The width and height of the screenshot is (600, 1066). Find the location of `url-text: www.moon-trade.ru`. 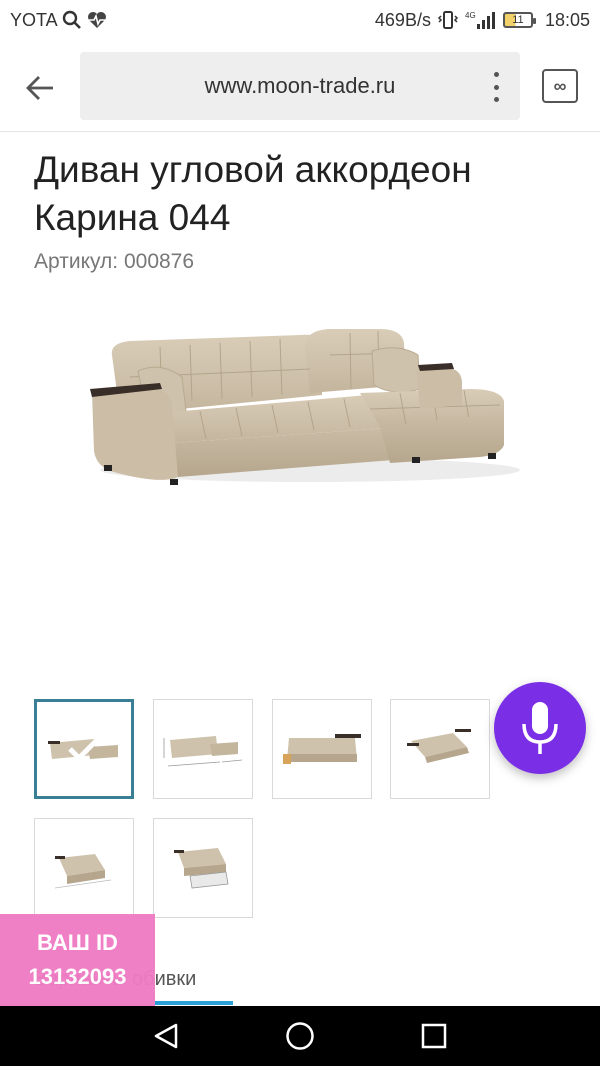

url-text: www.moon-trade.ru is located at coordinates (300, 85).